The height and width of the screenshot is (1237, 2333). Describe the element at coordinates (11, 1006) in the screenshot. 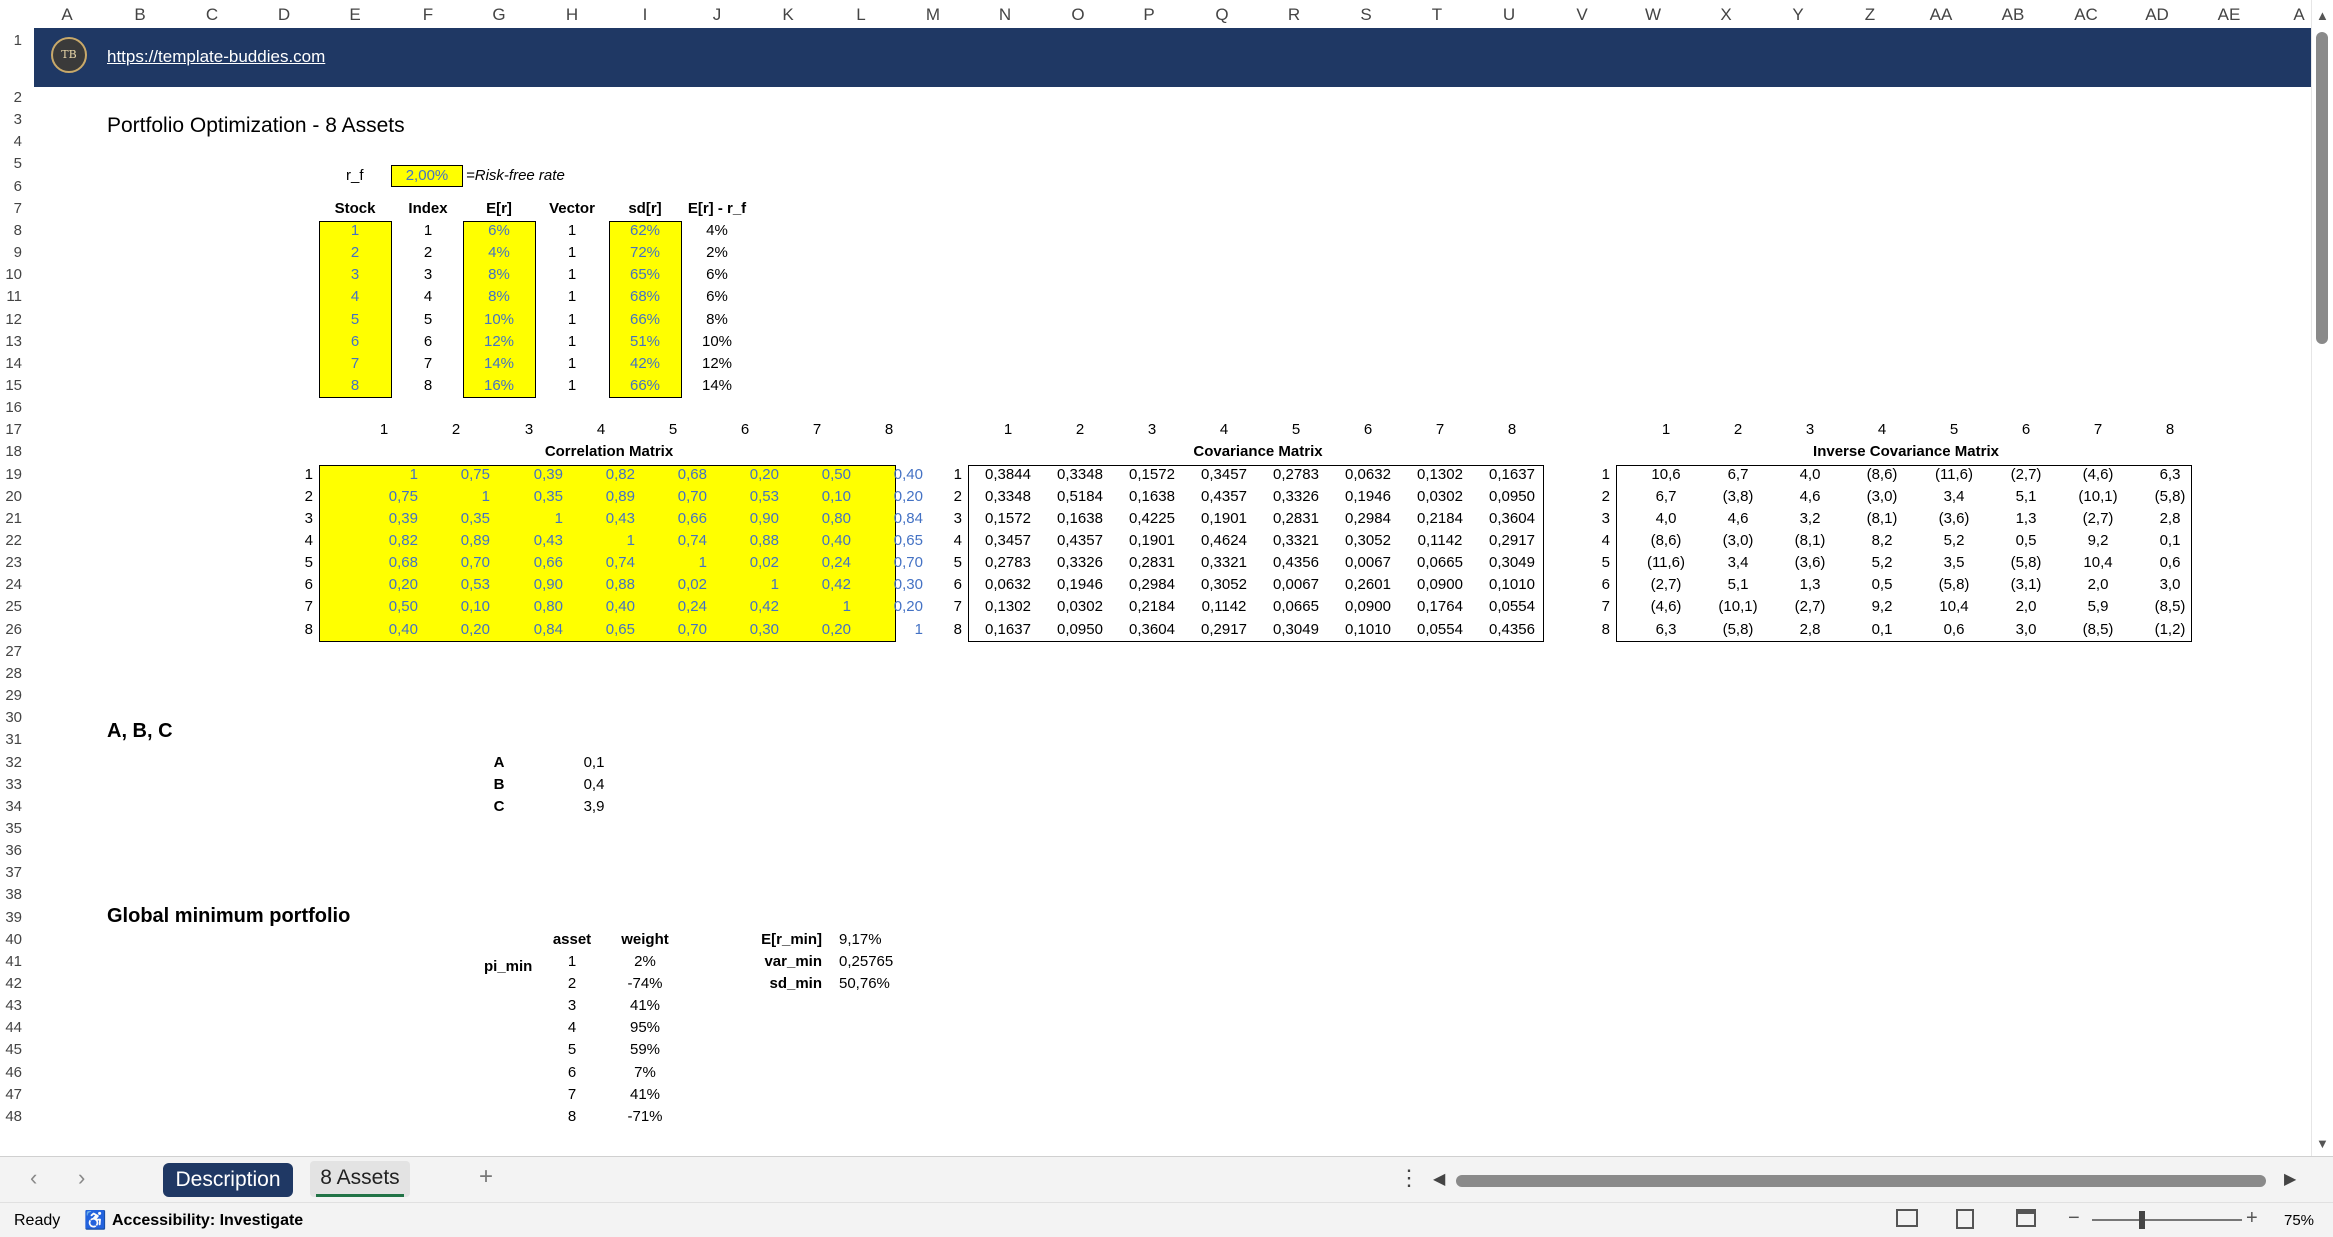

I see `row-header: 43` at that location.